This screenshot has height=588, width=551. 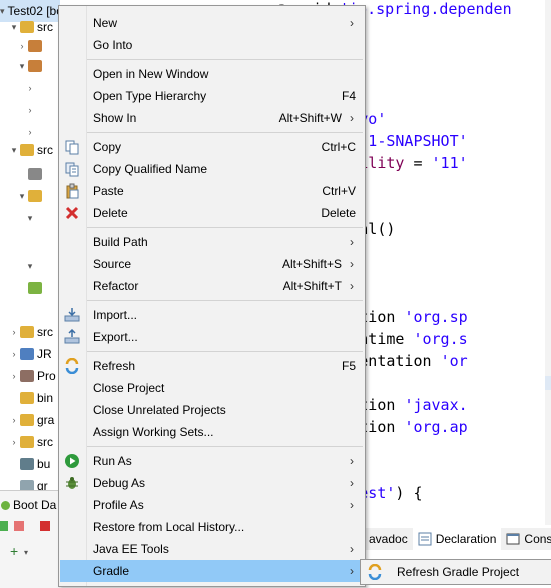 I want to click on menu-item-refactor: Refactor Alt+Shift+T ›, so click(x=212, y=286).